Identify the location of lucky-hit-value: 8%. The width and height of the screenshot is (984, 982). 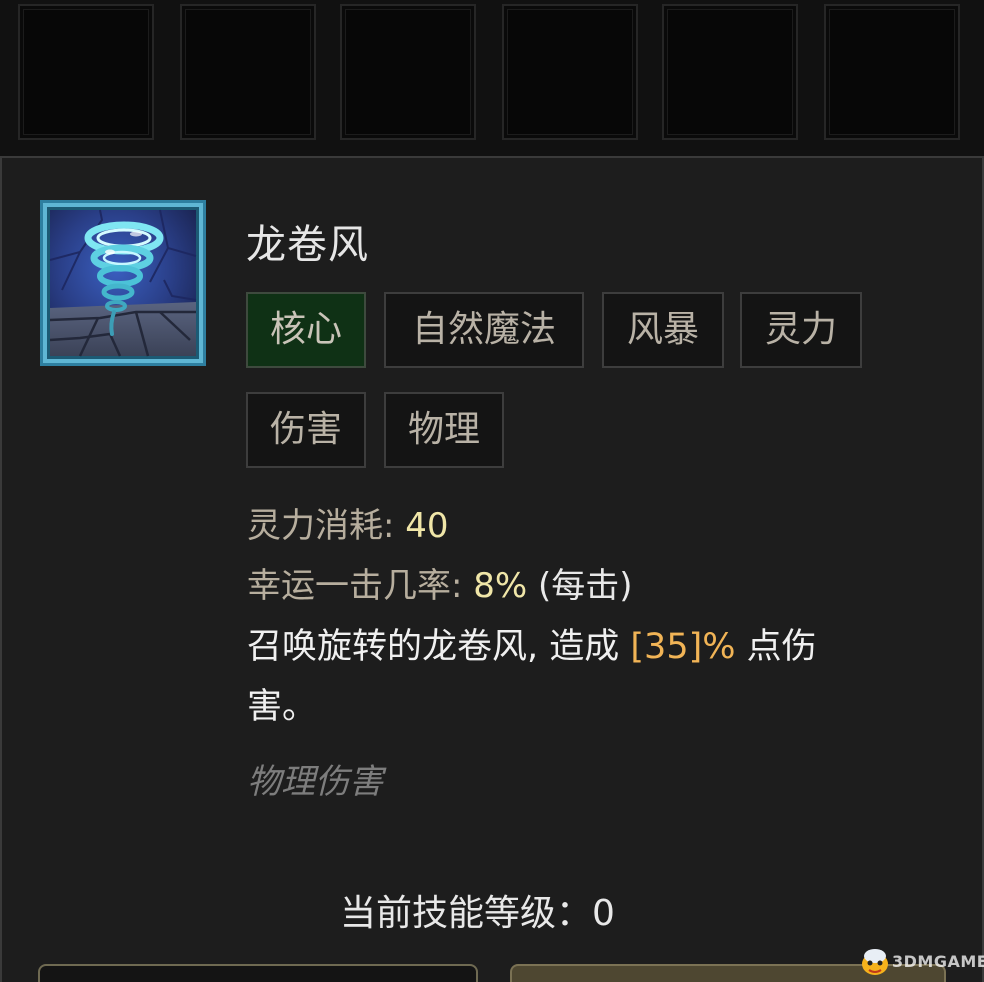
(500, 586).